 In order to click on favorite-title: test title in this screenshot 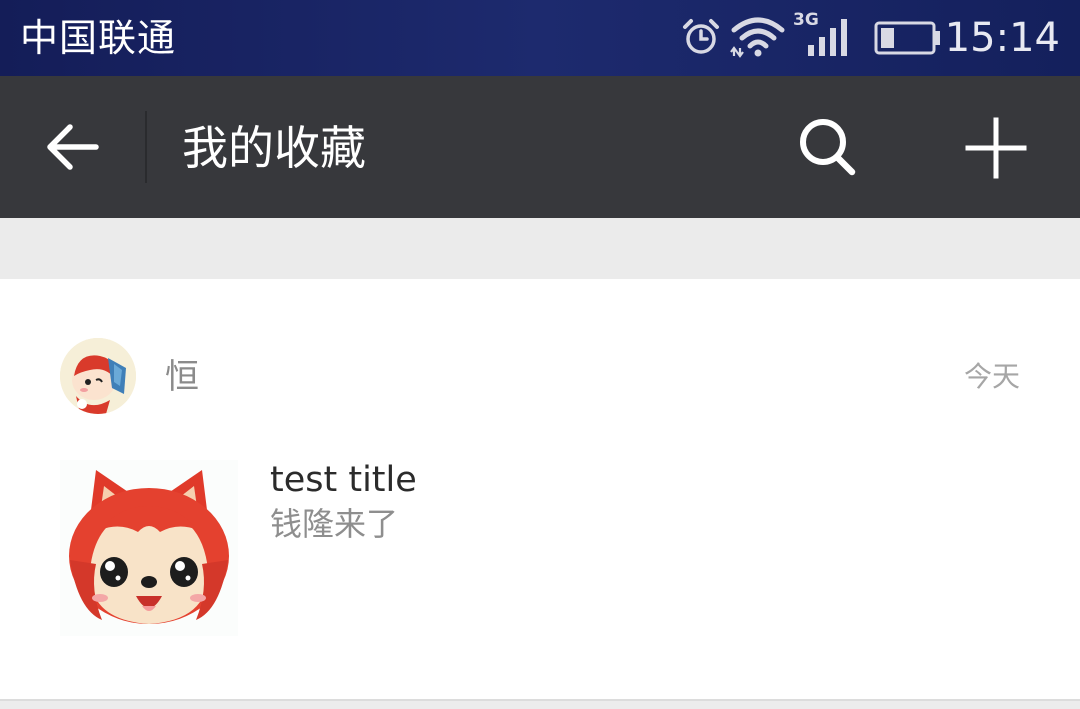, I will do `click(343, 480)`.